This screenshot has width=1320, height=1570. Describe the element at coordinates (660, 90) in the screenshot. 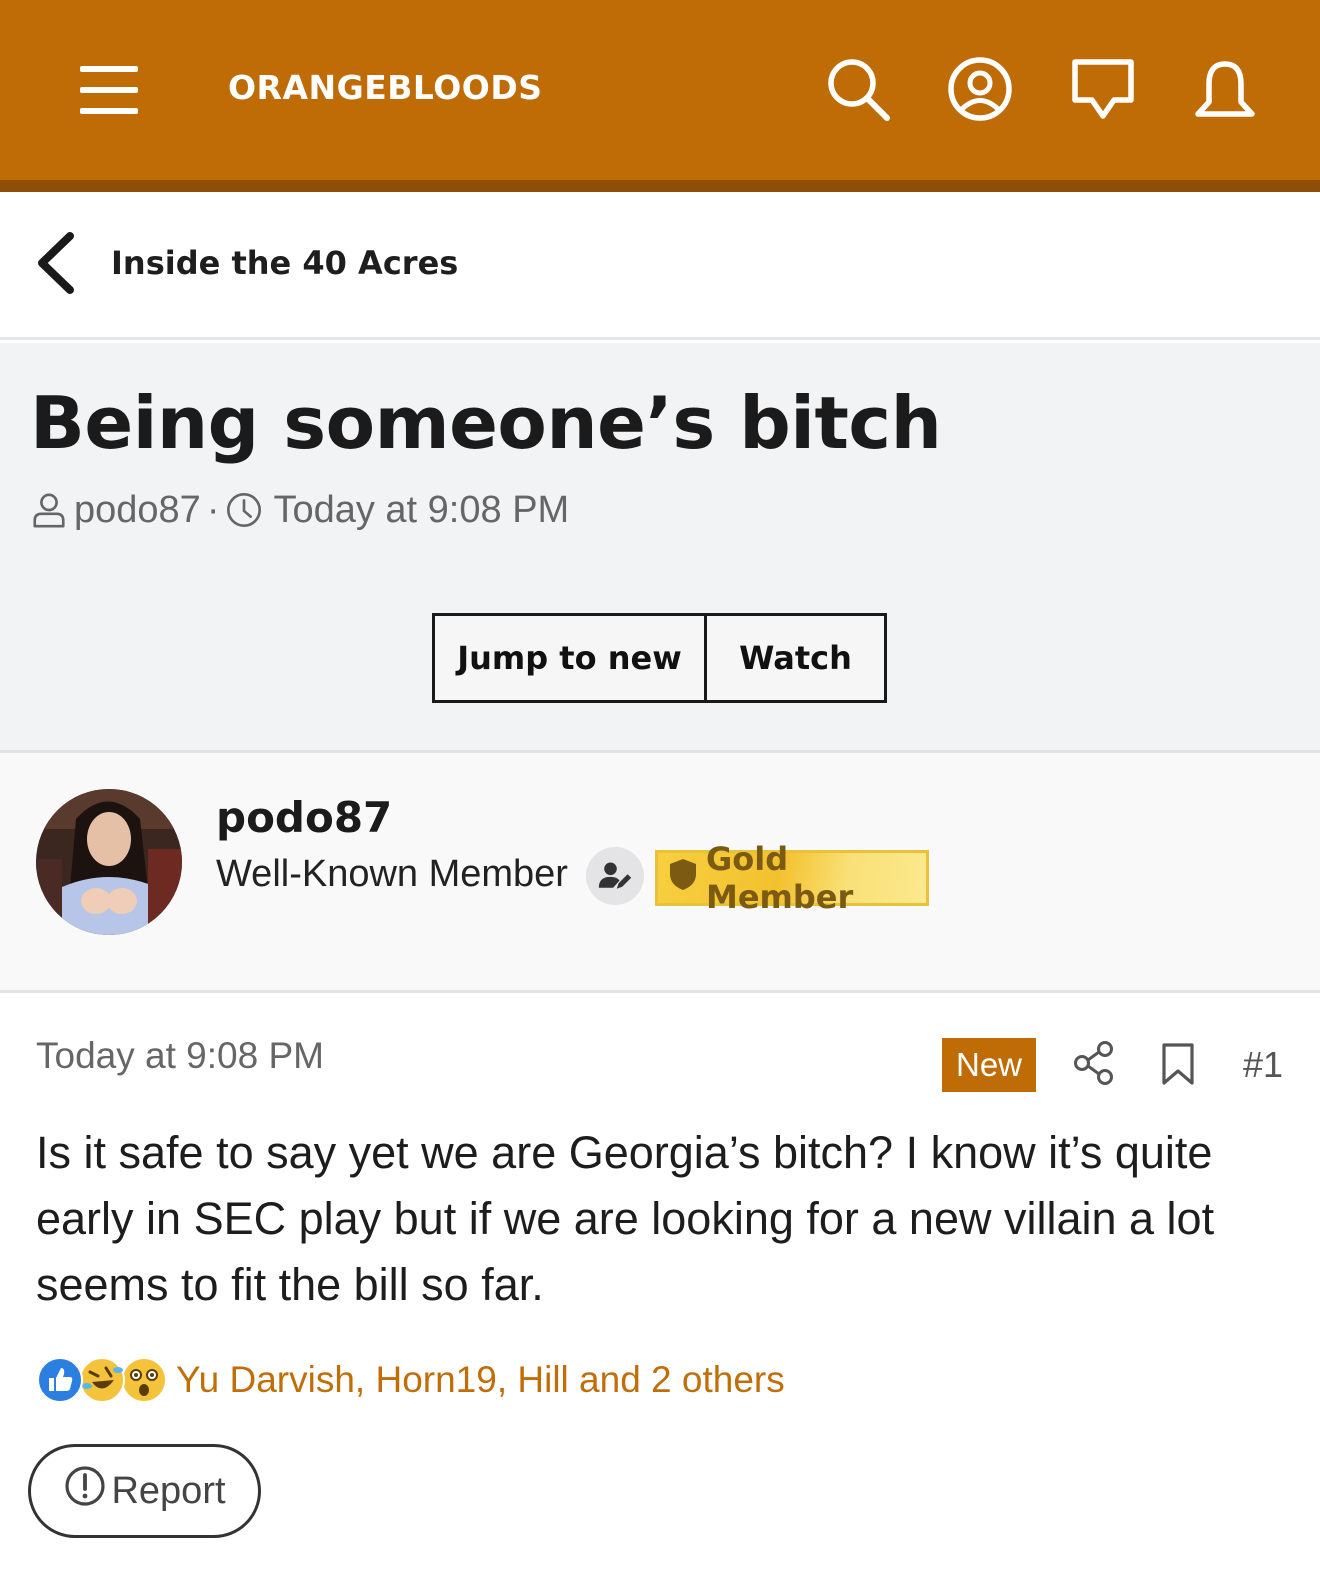

I see `top-navigation-bar: ORANGEBLOODS` at that location.